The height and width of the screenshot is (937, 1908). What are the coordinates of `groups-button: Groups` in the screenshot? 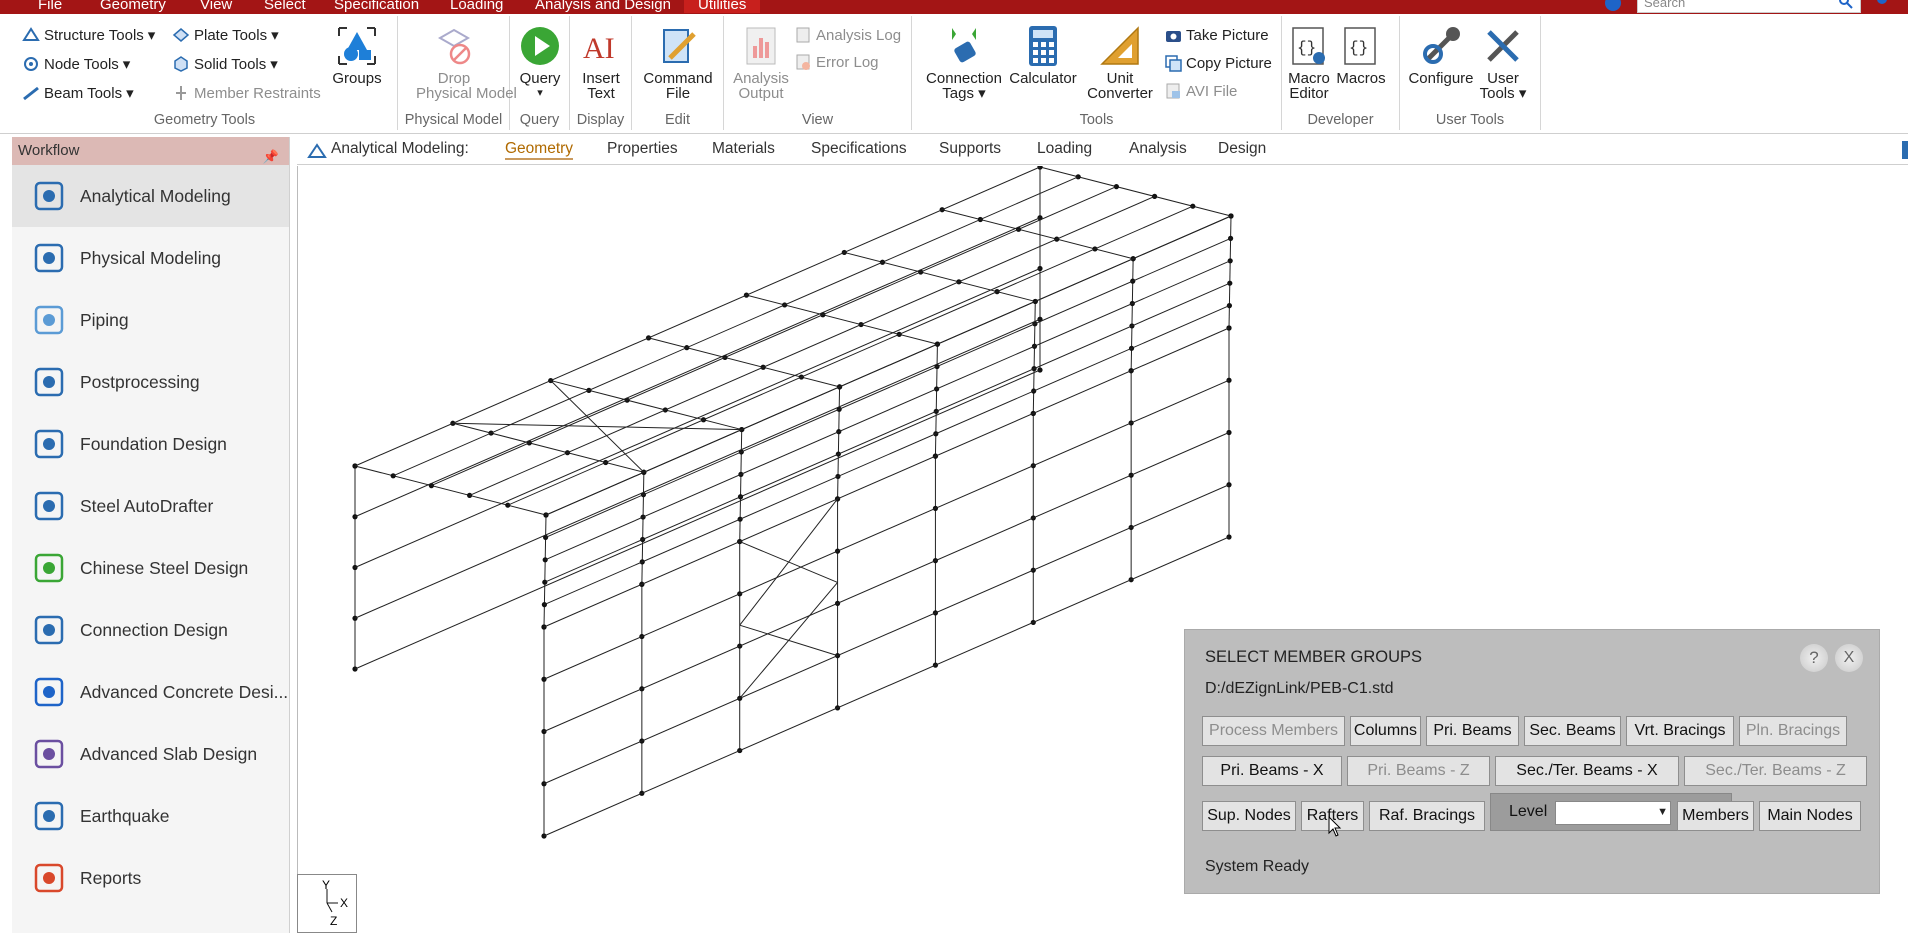 It's located at (357, 55).